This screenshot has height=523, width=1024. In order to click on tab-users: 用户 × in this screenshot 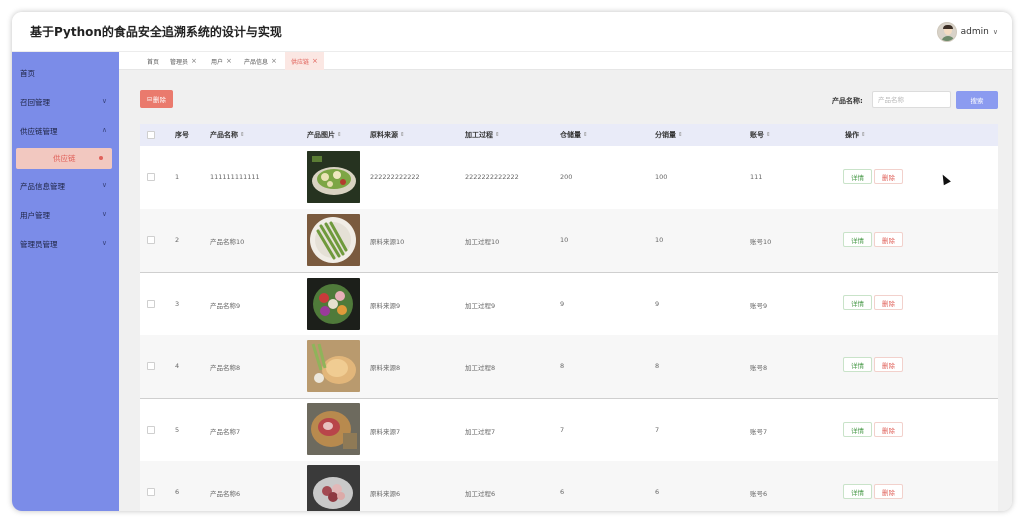, I will do `click(221, 61)`.